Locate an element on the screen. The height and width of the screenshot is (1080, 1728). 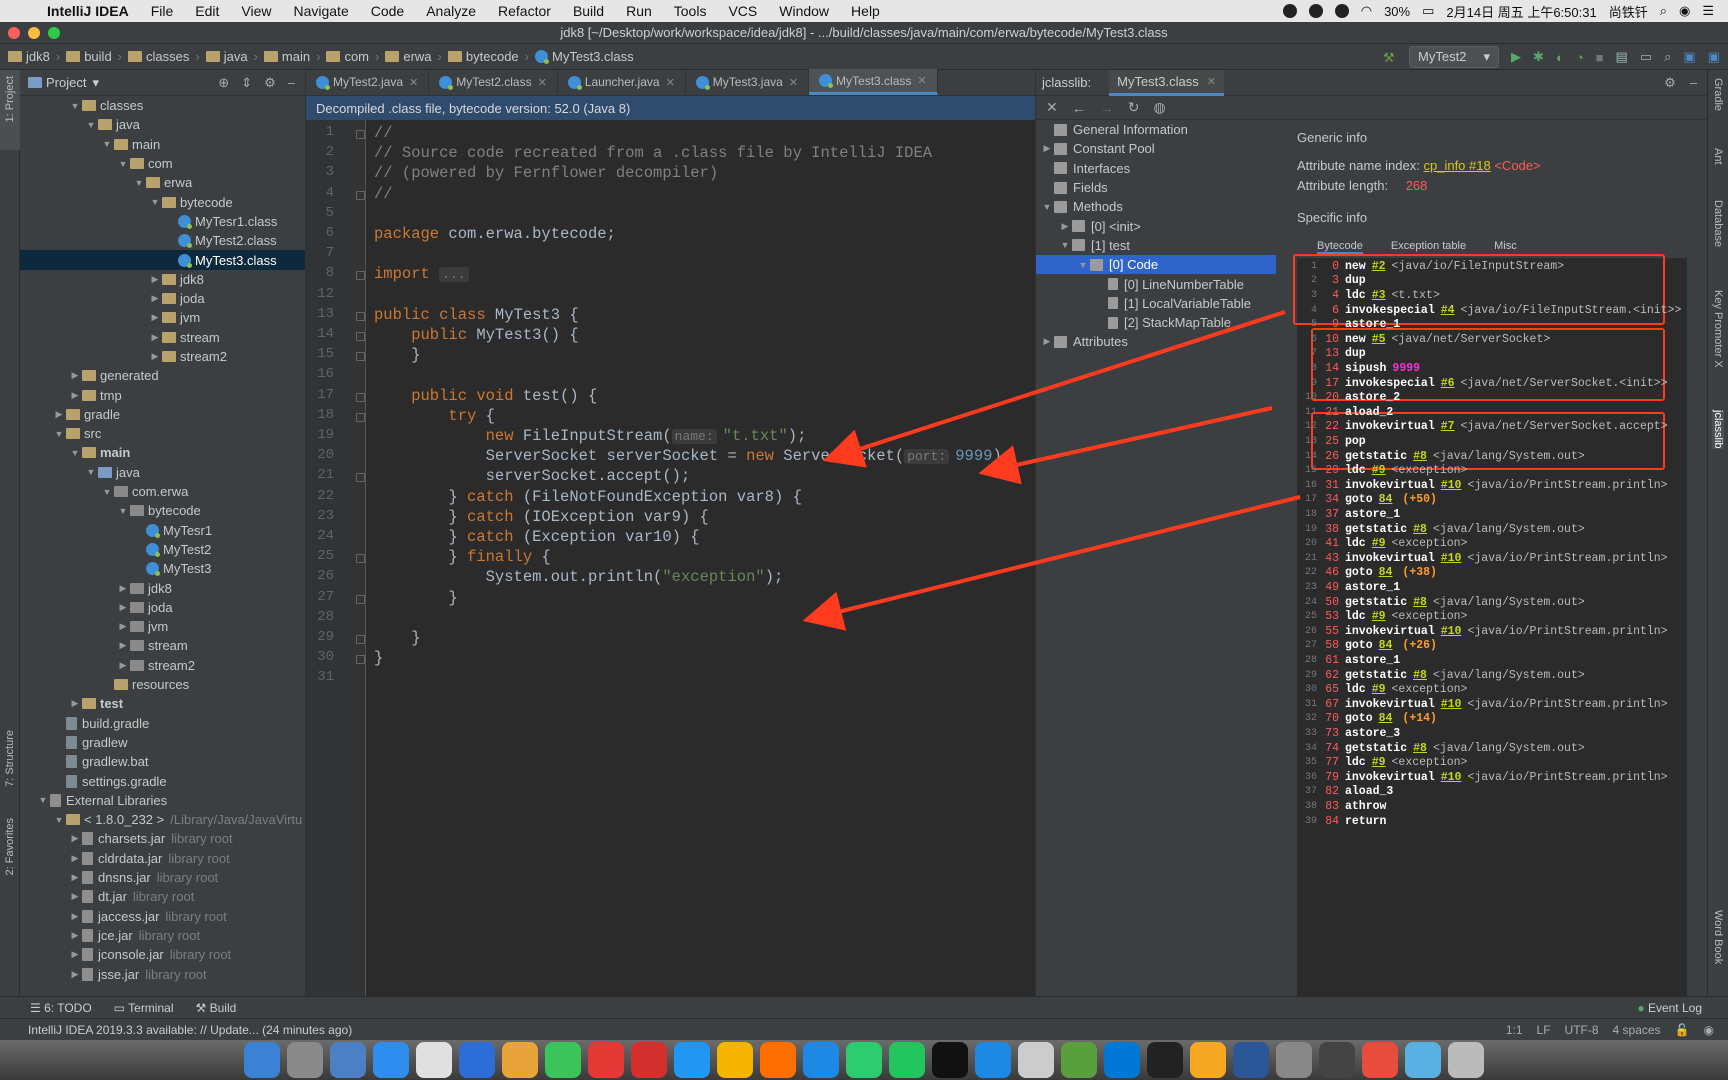
cp-info-link: cp_info #18 is located at coordinates (1456, 165).